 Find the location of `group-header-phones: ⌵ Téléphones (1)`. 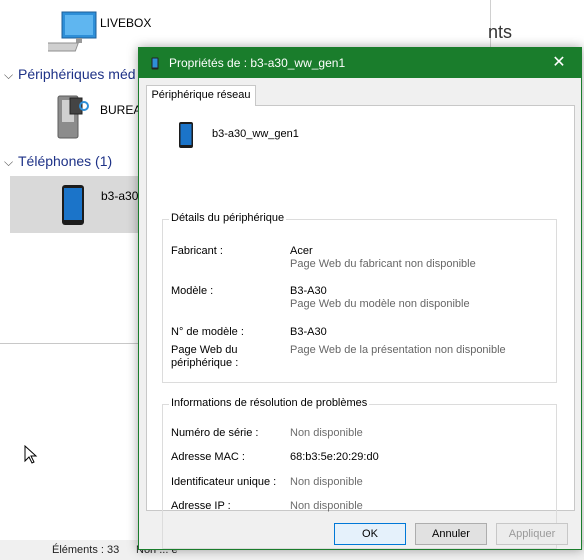

group-header-phones: ⌵ Téléphones (1) is located at coordinates (58, 161).